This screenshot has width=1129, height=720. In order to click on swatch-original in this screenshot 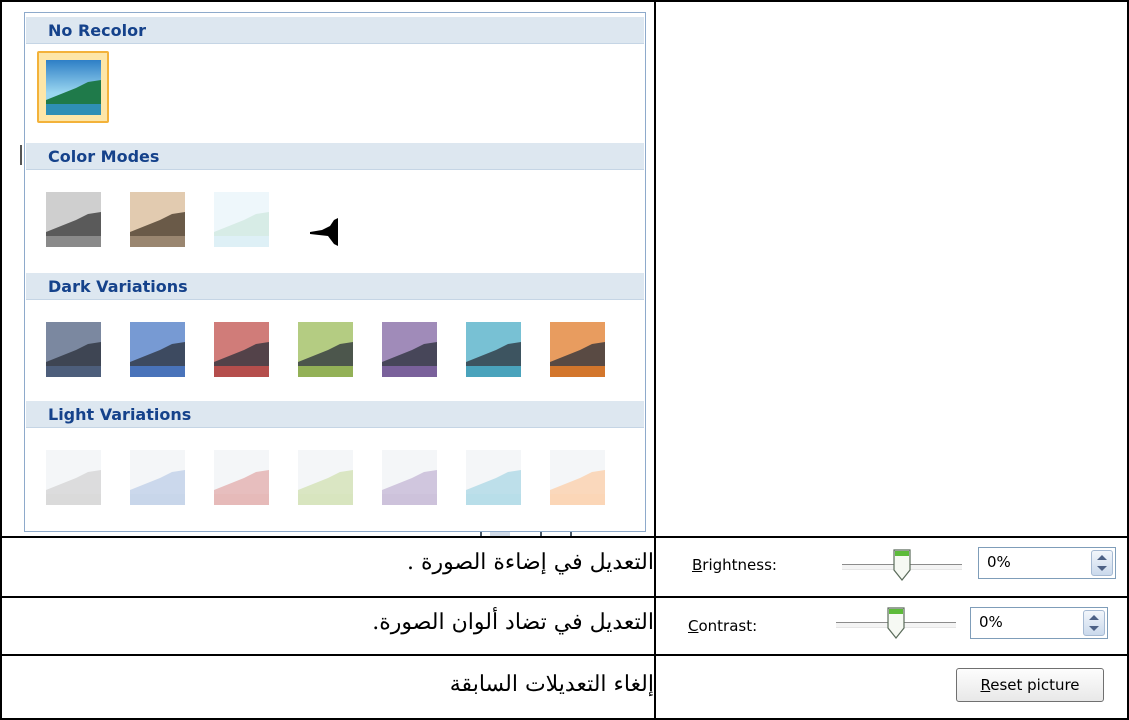, I will do `click(73, 87)`.